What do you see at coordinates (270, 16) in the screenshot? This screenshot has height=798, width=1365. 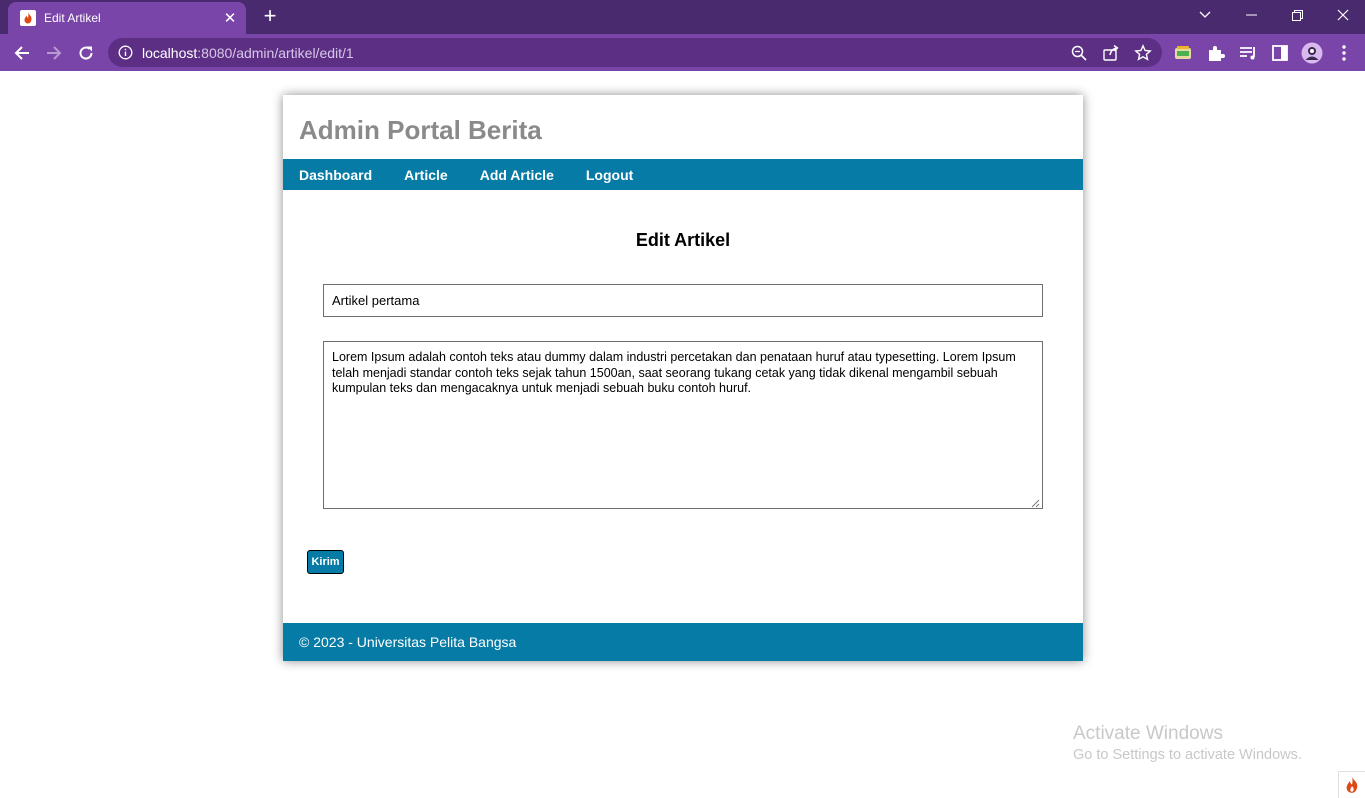 I see `new-tab-button: +` at bounding box center [270, 16].